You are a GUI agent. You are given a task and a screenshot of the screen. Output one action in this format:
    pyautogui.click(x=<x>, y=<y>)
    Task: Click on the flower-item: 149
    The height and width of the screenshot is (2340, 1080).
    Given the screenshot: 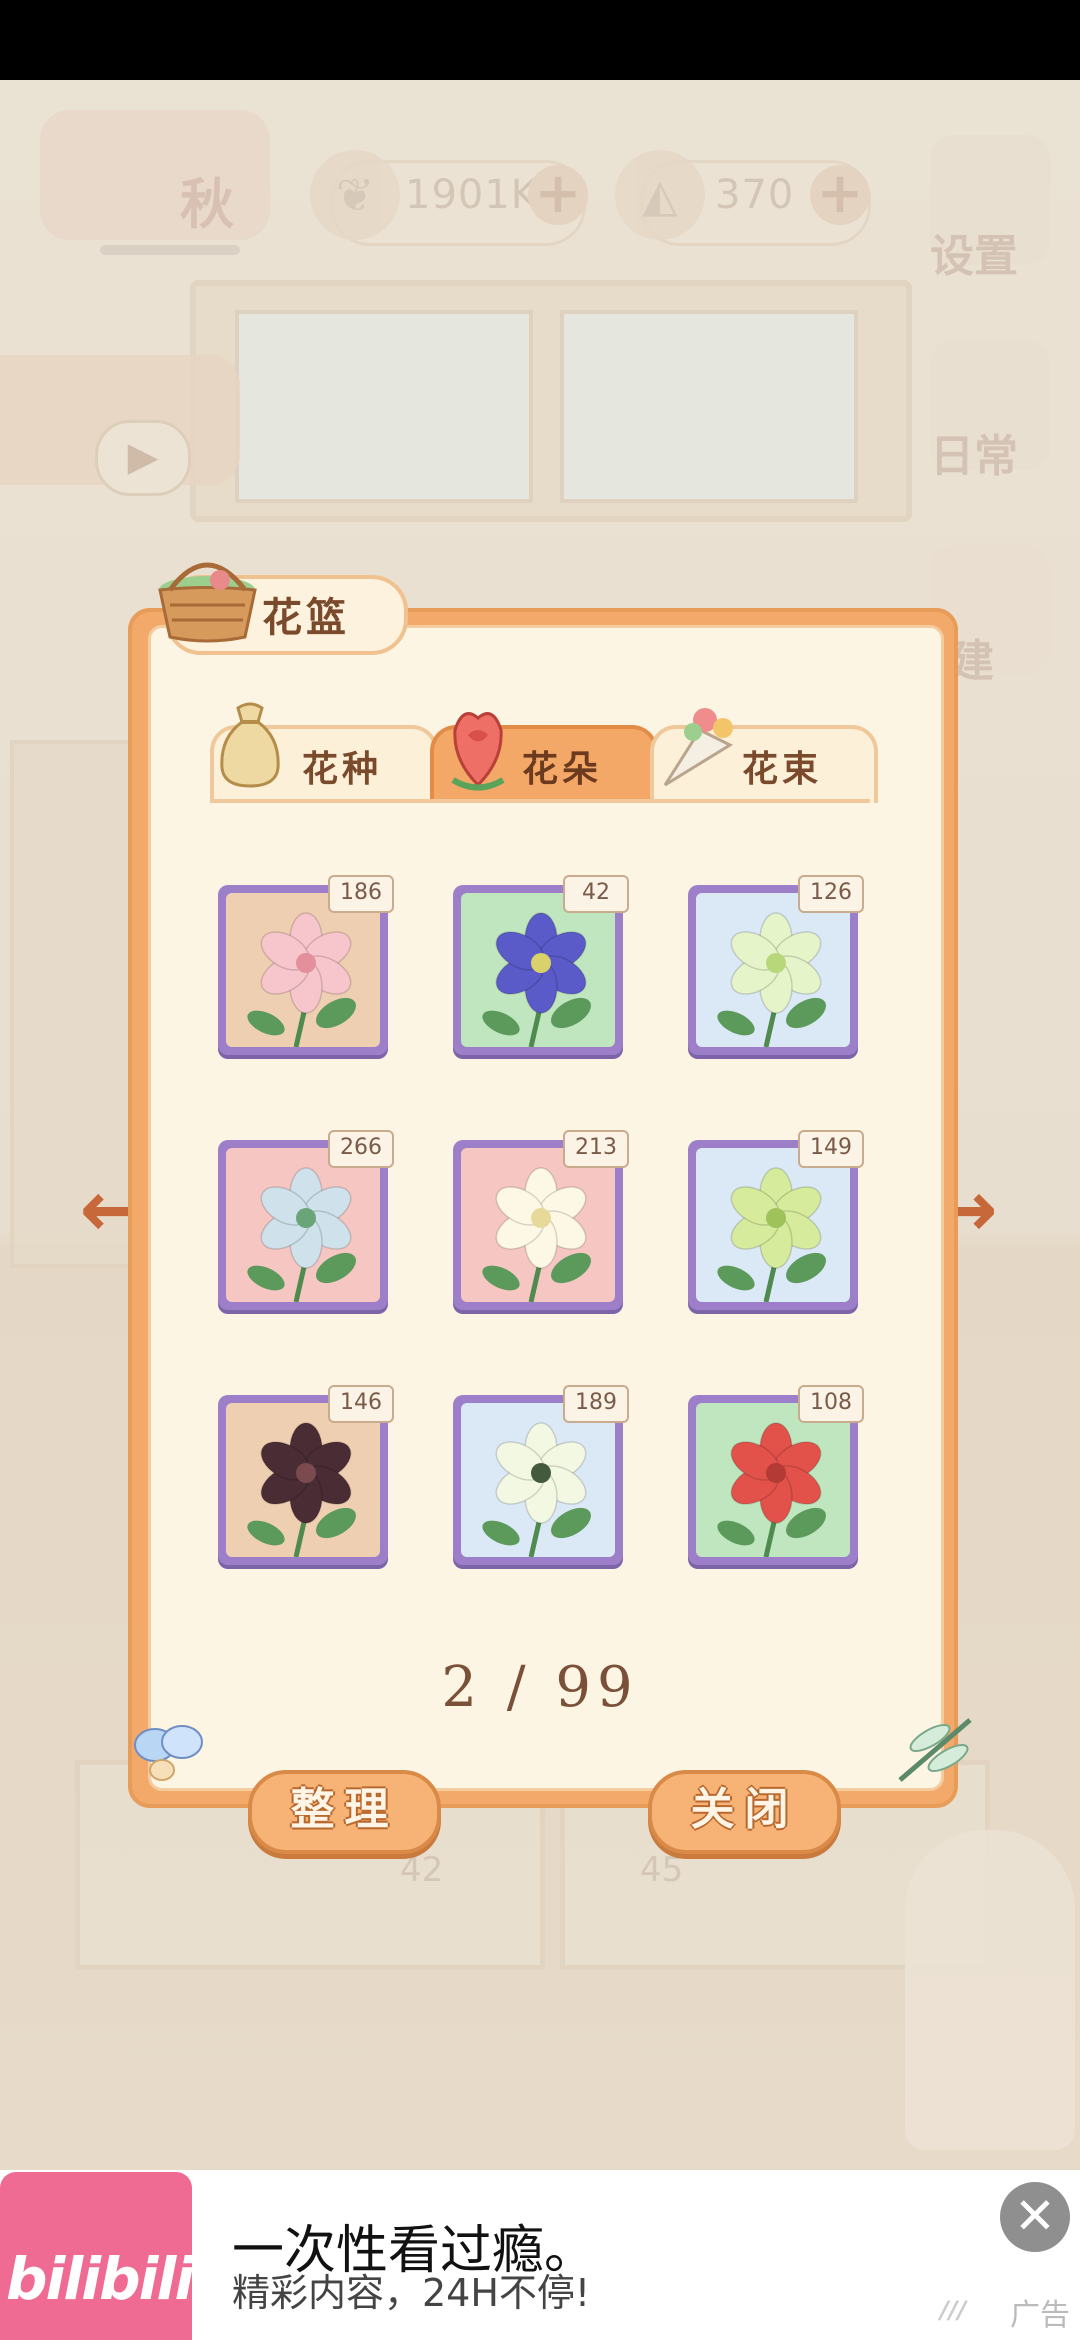 What is the action you would take?
    pyautogui.click(x=776, y=1220)
    